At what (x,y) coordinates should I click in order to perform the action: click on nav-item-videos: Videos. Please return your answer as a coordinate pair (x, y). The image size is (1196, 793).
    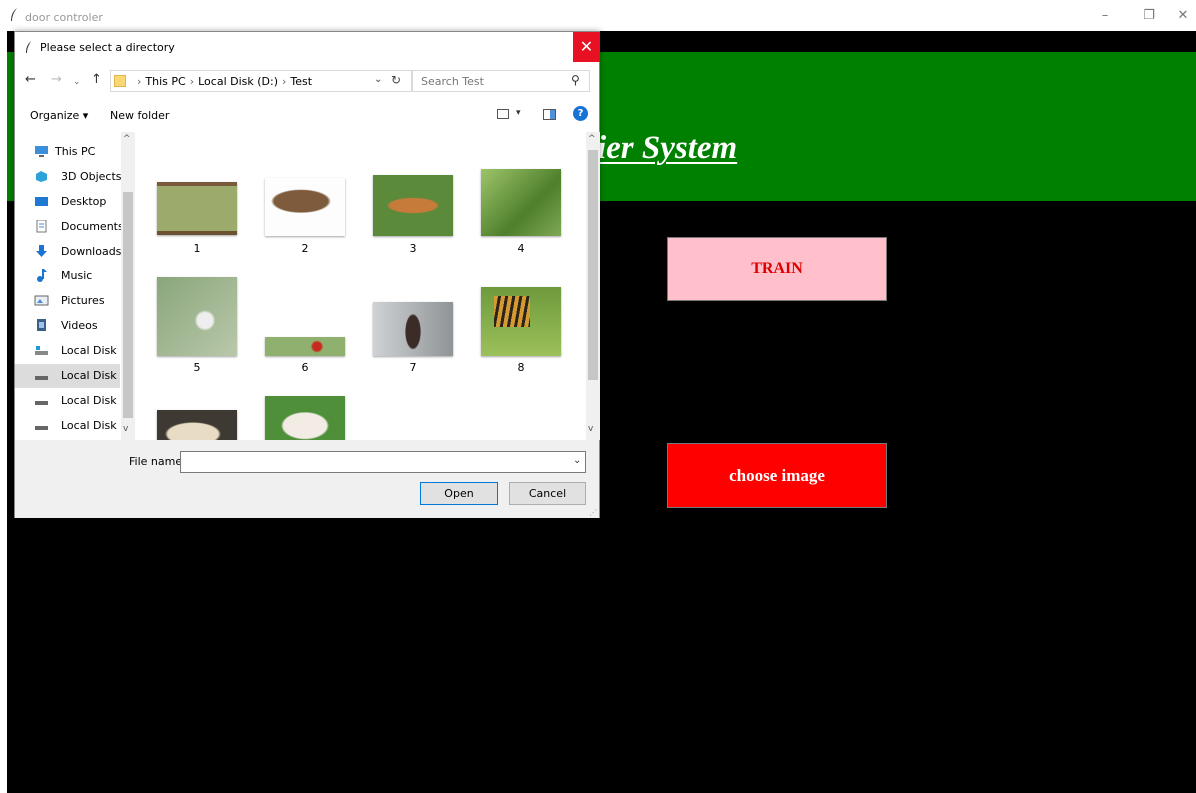
    Looking at the image, I should click on (67, 326).